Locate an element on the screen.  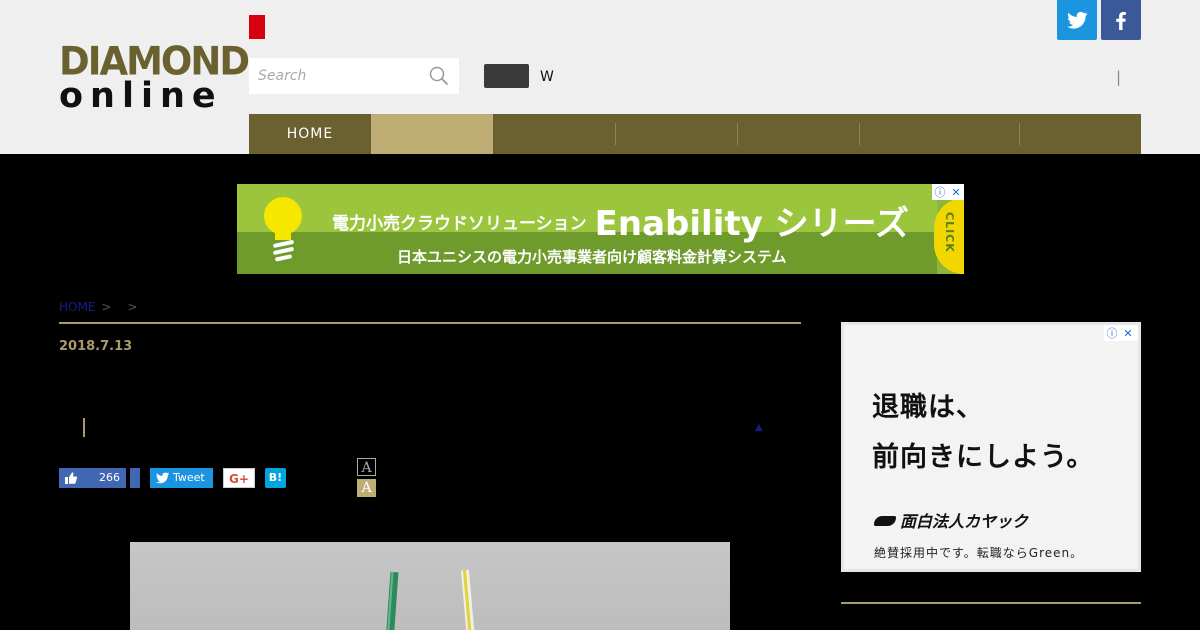
side-ad-info-icon: ⓘ is located at coordinates (1112, 333).